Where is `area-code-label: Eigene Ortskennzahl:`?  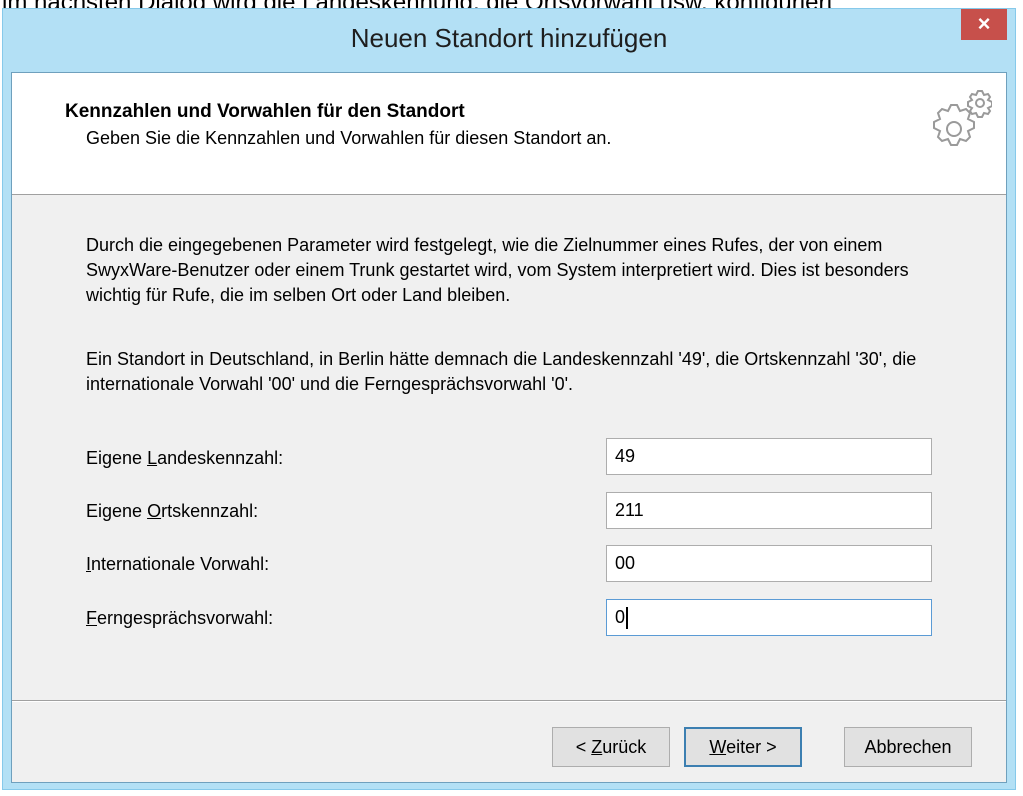
area-code-label: Eigene Ortskennzahl: is located at coordinates (172, 511).